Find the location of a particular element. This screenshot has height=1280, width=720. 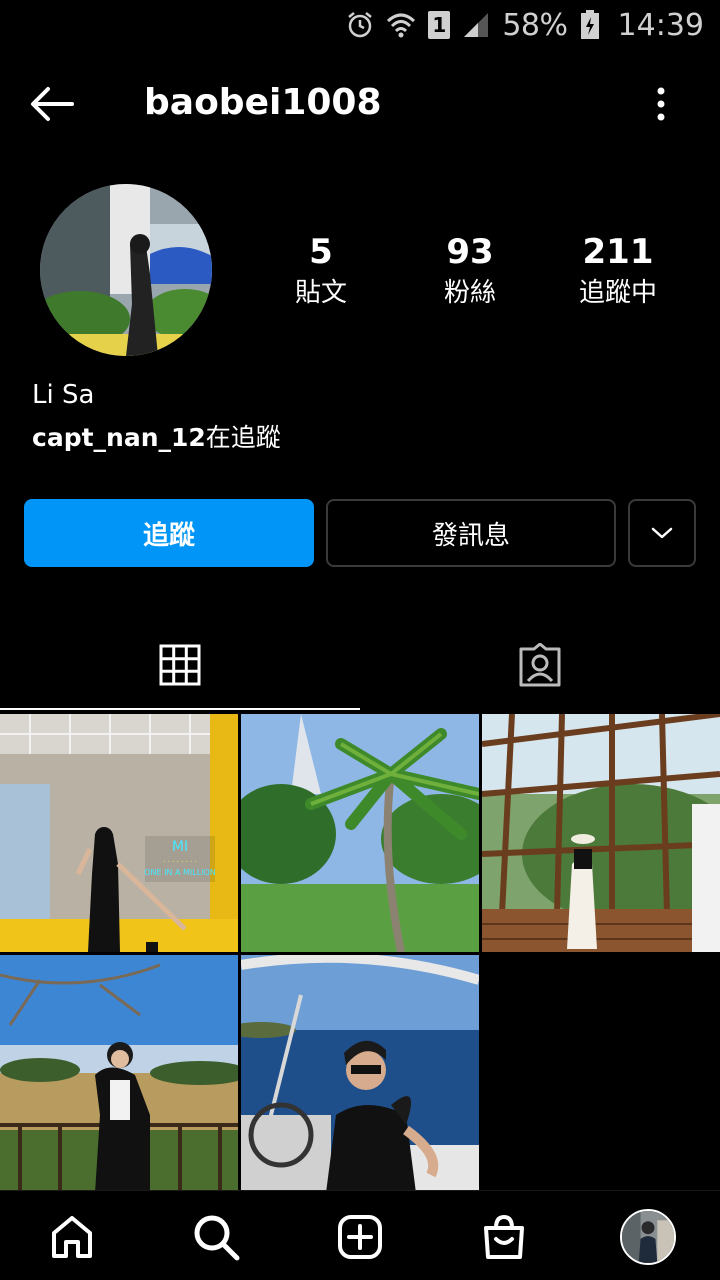

alarm-icon is located at coordinates (360, 25).